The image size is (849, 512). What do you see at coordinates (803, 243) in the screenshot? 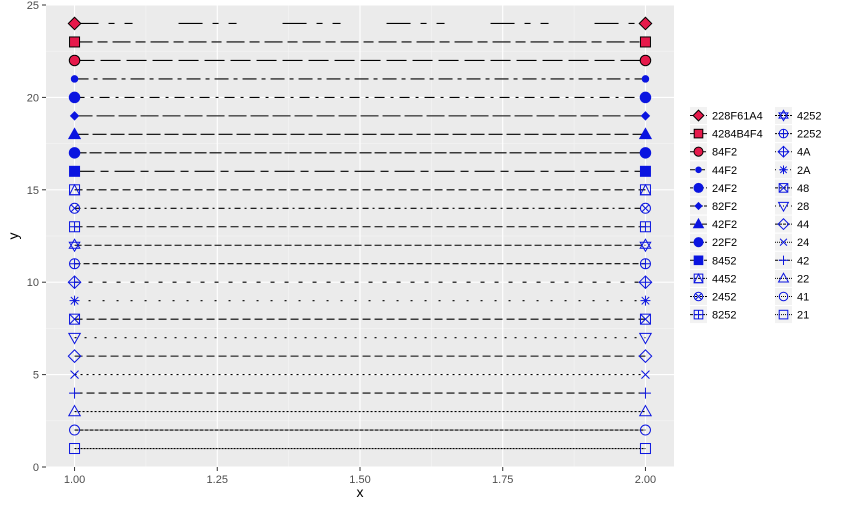
I see `legend-label: 24` at bounding box center [803, 243].